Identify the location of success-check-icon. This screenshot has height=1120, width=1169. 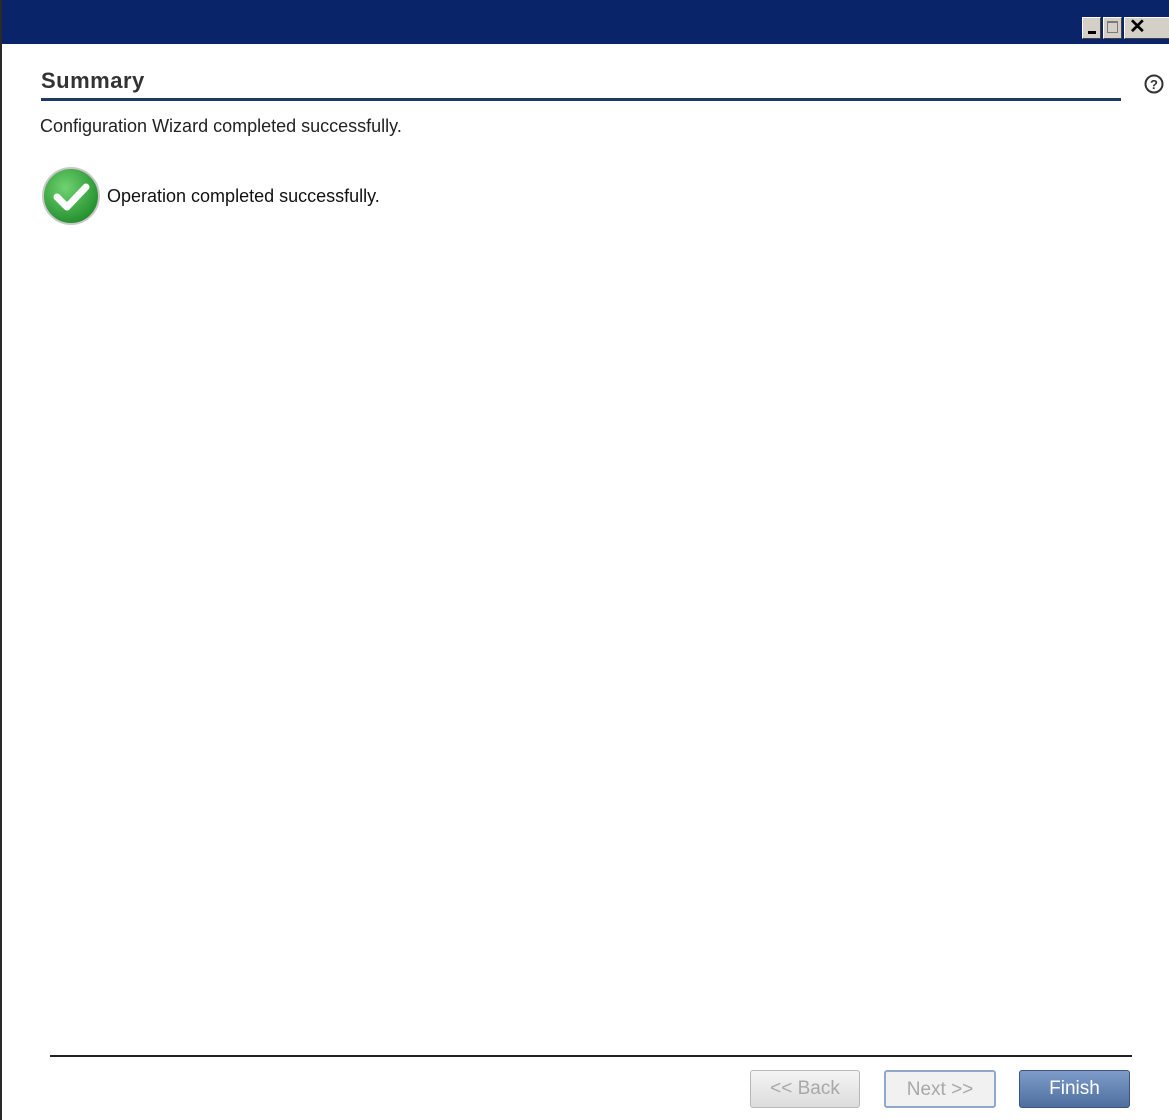
(71, 196).